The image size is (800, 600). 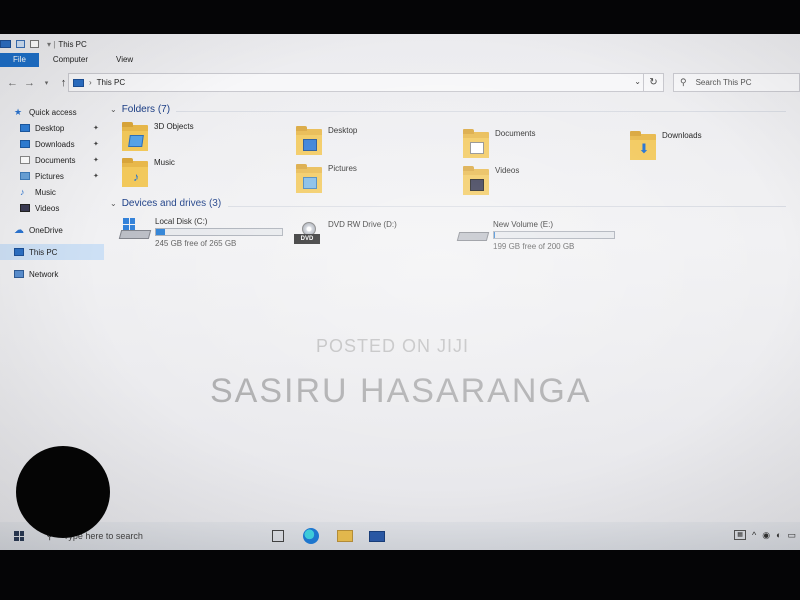 I want to click on back-arrow-icon: ←, so click(x=12, y=83).